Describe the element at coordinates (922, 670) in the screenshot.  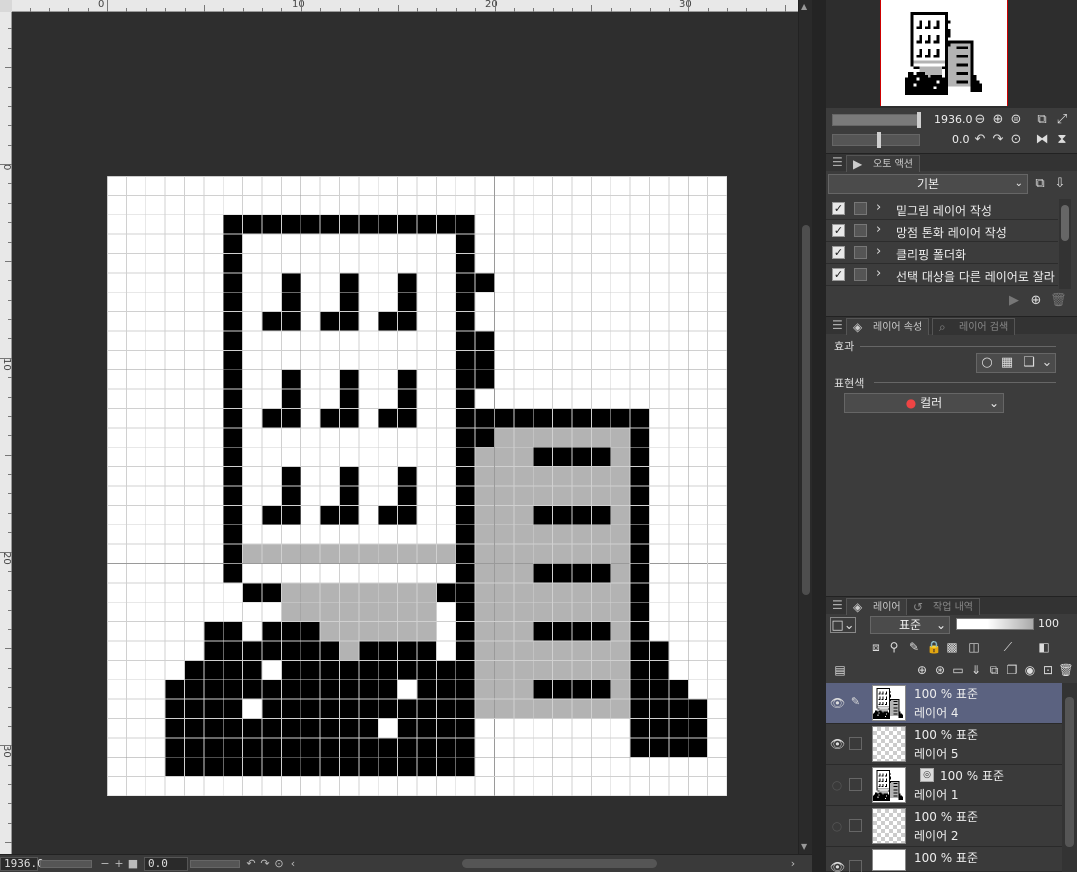
I see `new-raster-layer-icon: ⊕` at that location.